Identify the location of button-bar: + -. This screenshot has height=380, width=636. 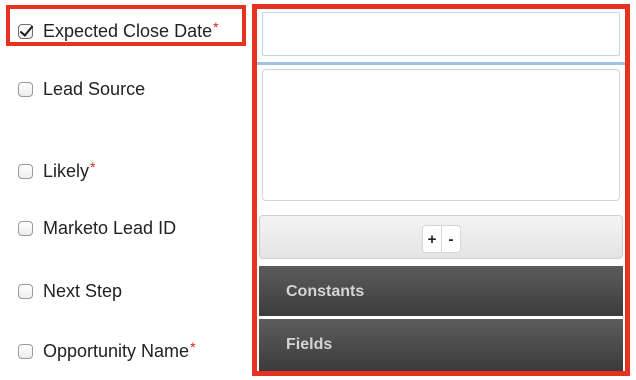
(441, 237).